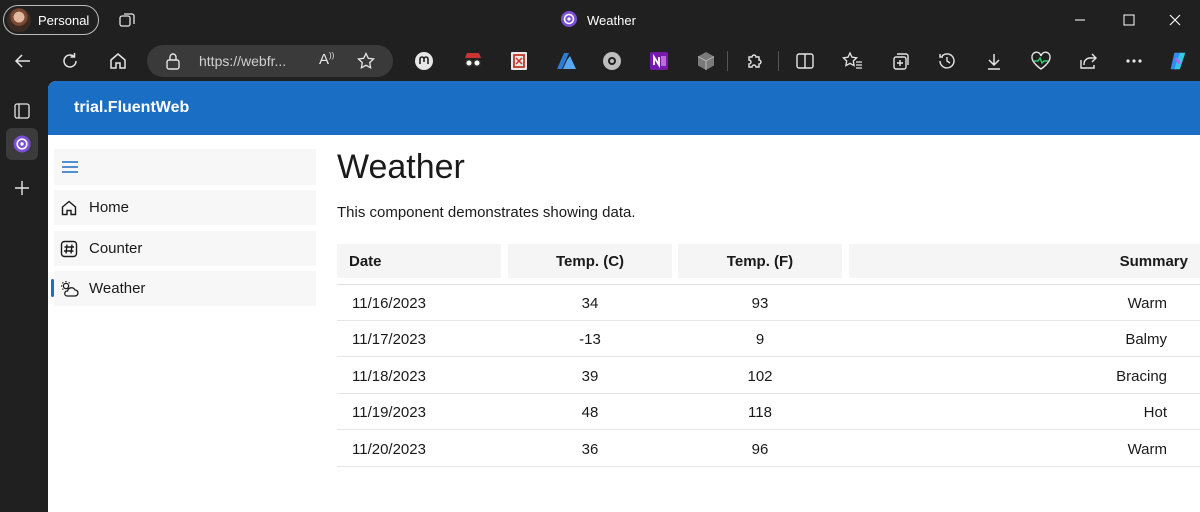  Describe the element at coordinates (389, 449) in the screenshot. I see `cell-date: 11/20/2023` at that location.